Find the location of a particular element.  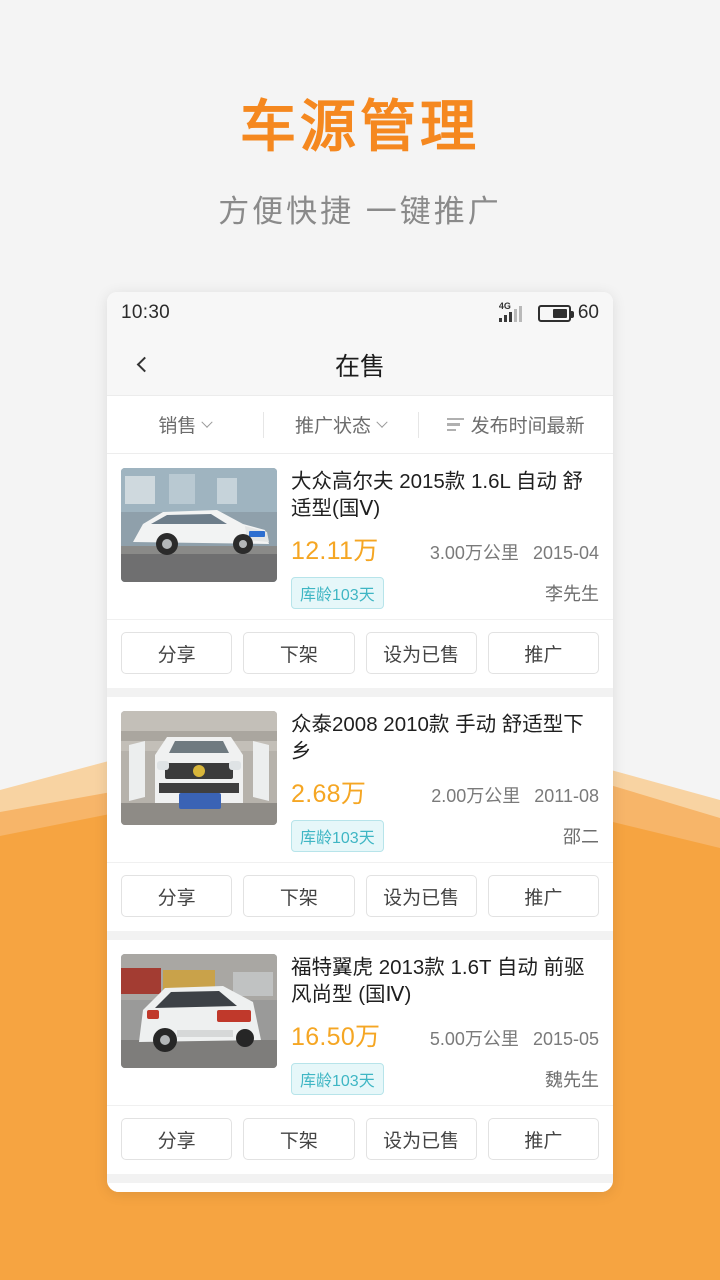

car-title: 大众高尔夫 2015款 1.6L 自动 舒适型(国Ⅴ) is located at coordinates (437, 495).